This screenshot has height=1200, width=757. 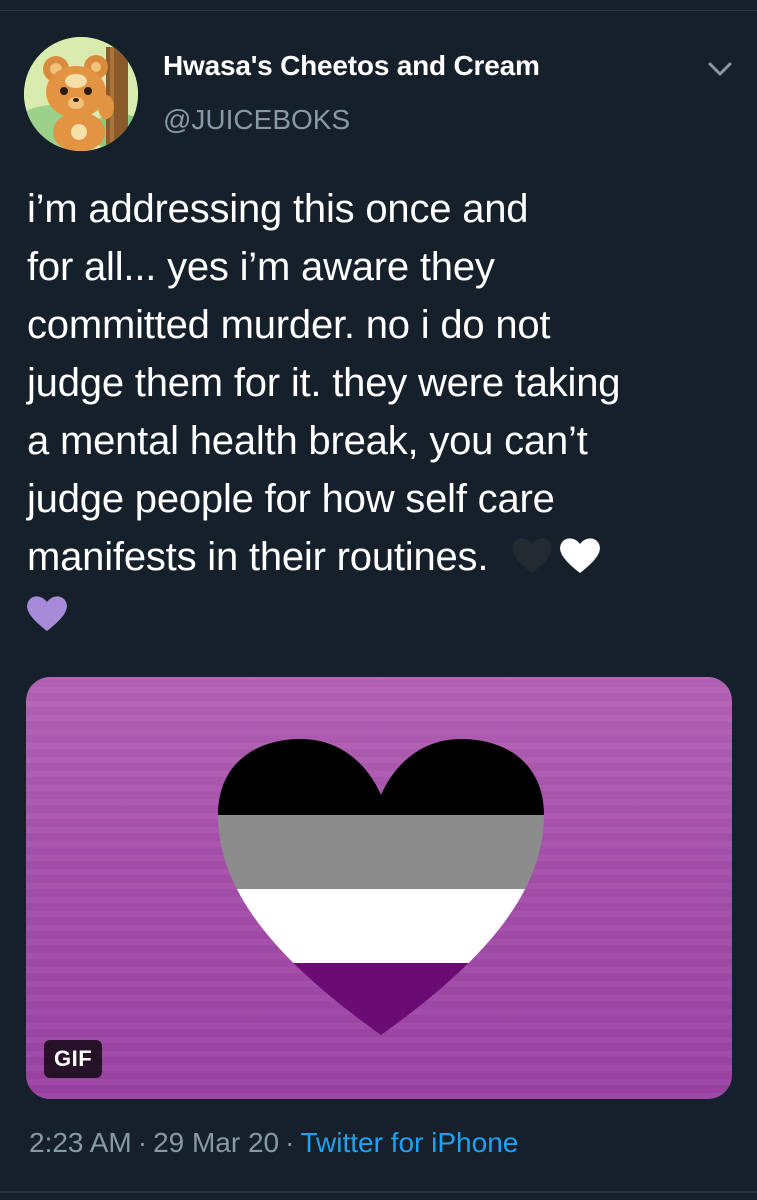 What do you see at coordinates (409, 1142) in the screenshot?
I see `tweet-source-link: Twitter for iPhone` at bounding box center [409, 1142].